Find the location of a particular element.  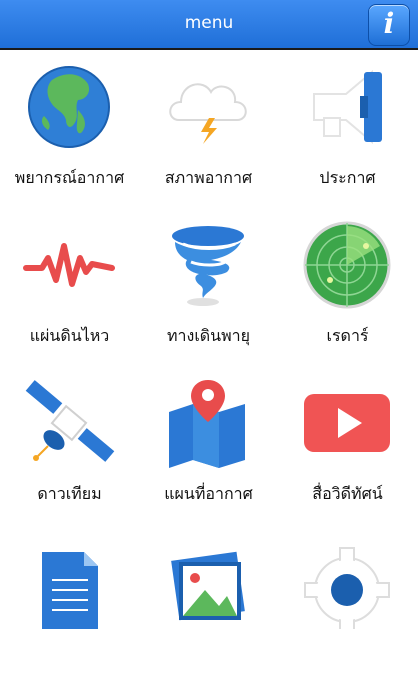

radar-icon is located at coordinates (347, 265).